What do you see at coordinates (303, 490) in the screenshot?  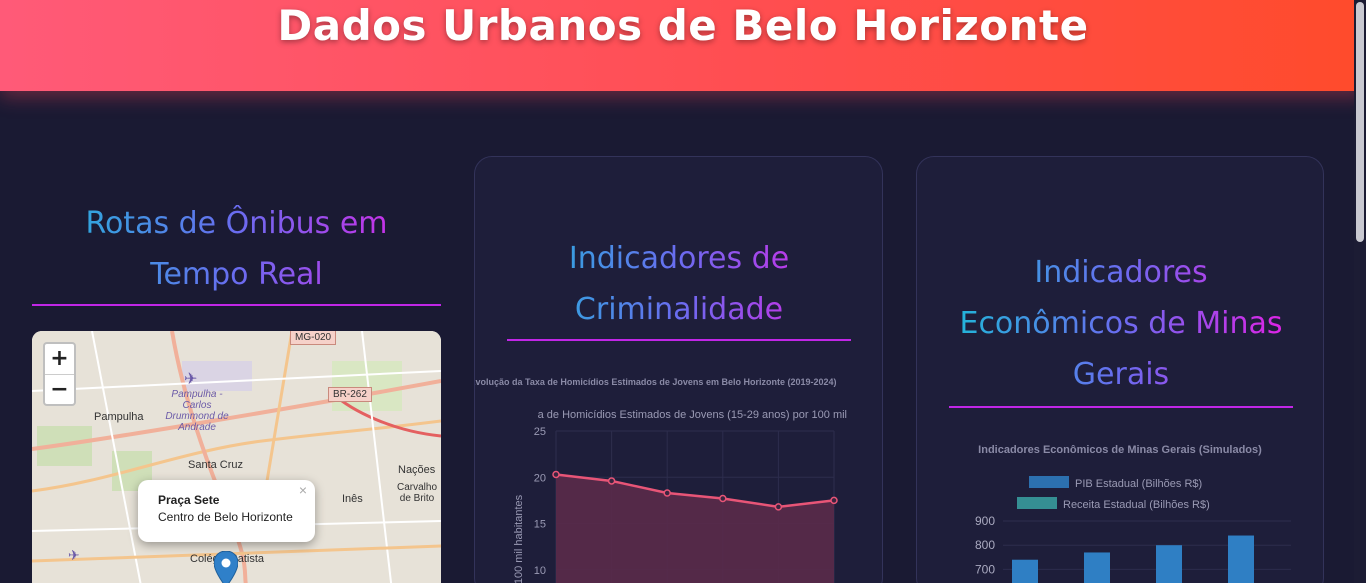 I see `popup-close-icon: ×` at bounding box center [303, 490].